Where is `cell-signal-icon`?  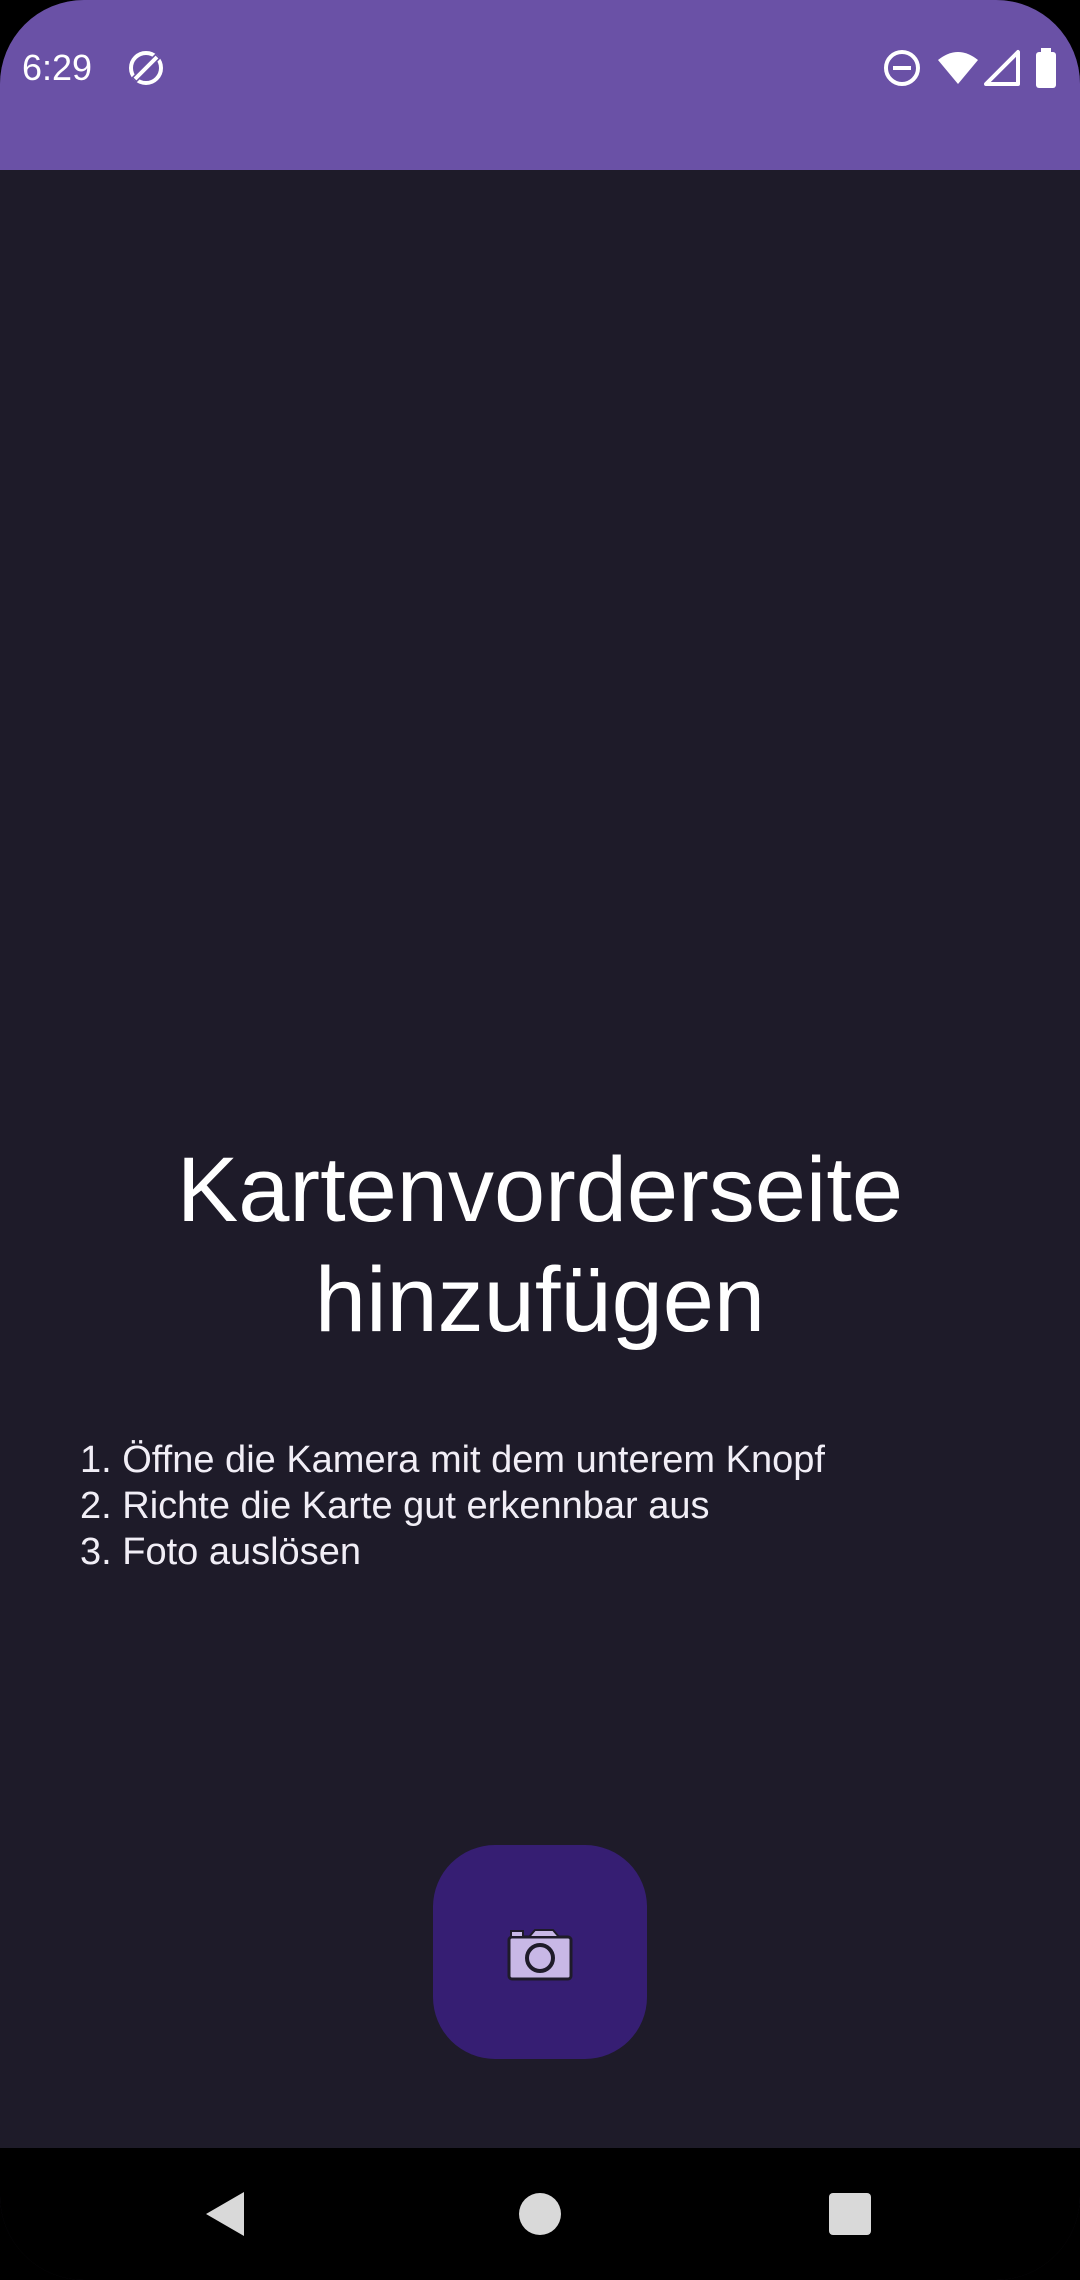
cell-signal-icon is located at coordinates (1002, 68).